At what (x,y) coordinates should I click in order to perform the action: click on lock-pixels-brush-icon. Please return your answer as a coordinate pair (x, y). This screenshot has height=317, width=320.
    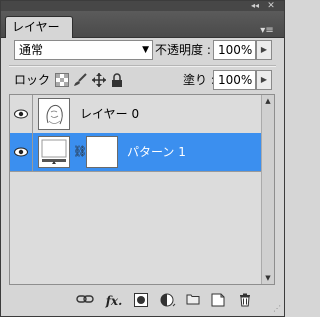
    Looking at the image, I should click on (80, 80).